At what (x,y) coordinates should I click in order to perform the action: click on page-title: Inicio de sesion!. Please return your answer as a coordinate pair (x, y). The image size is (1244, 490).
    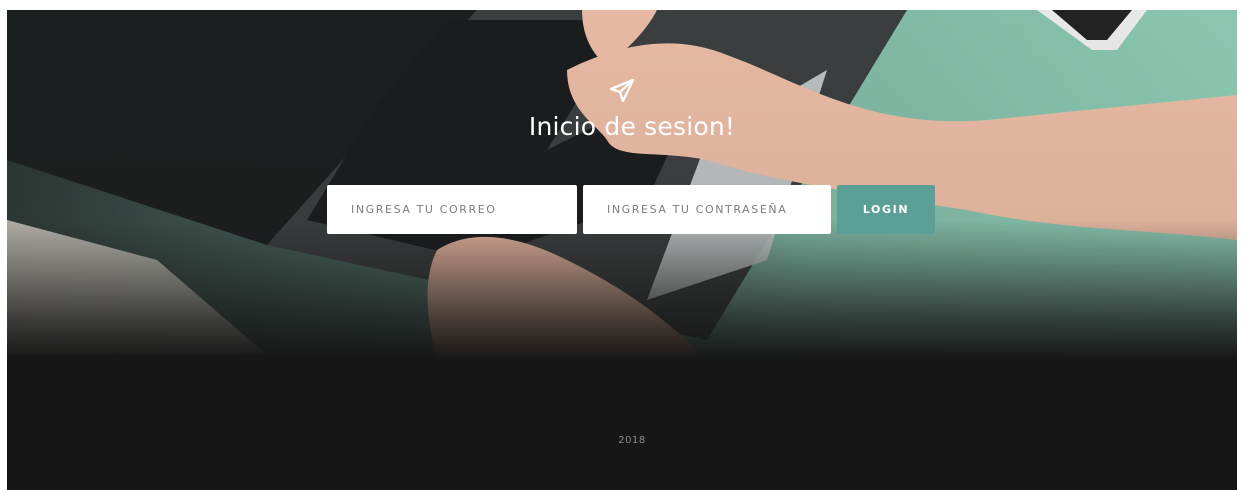
    Looking at the image, I should click on (632, 126).